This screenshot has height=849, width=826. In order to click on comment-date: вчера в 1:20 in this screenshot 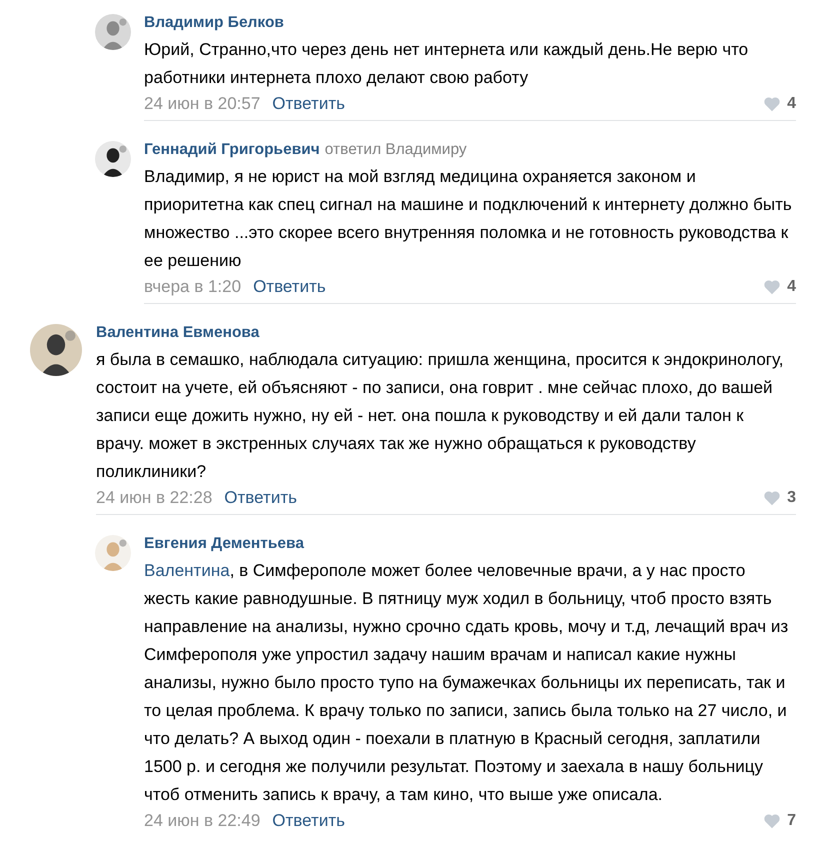, I will do `click(193, 287)`.